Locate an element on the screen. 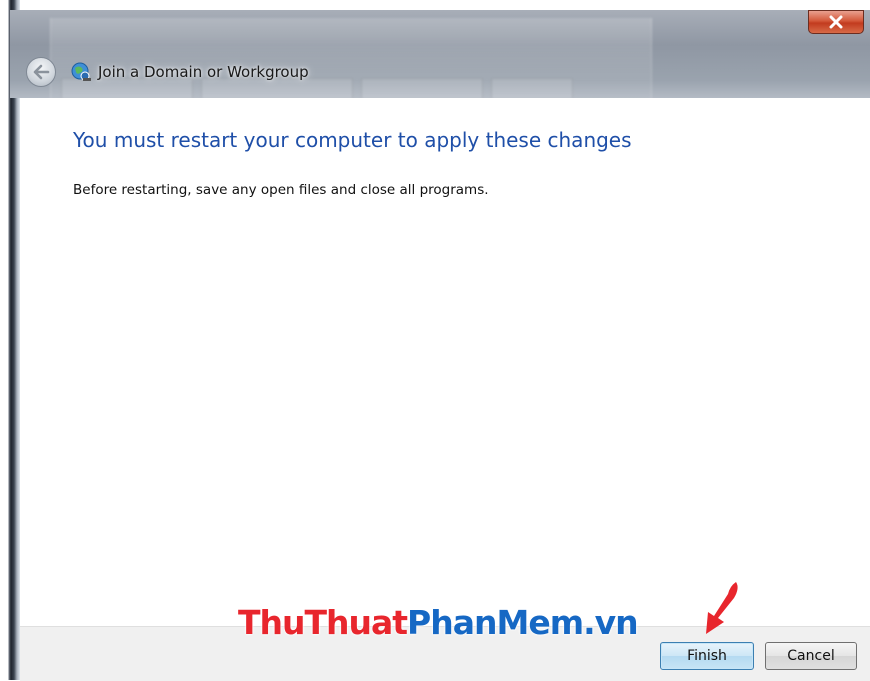  window-title-text: Join a Domain or Workgroup is located at coordinates (203, 72).